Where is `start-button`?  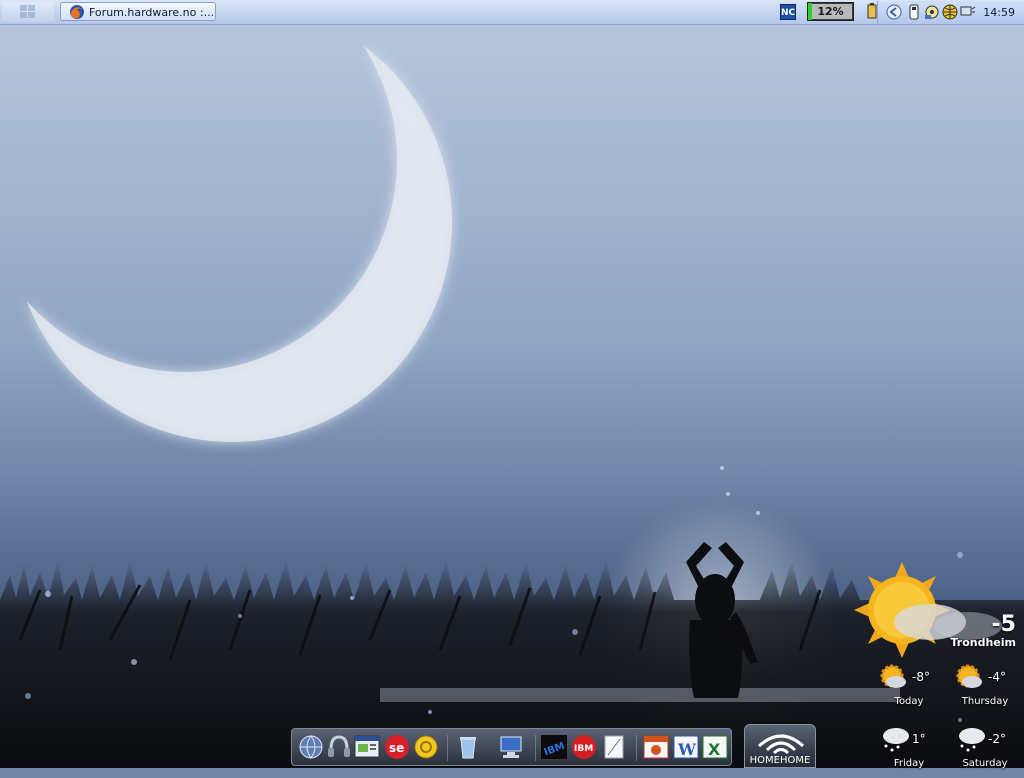 start-button is located at coordinates (28, 12).